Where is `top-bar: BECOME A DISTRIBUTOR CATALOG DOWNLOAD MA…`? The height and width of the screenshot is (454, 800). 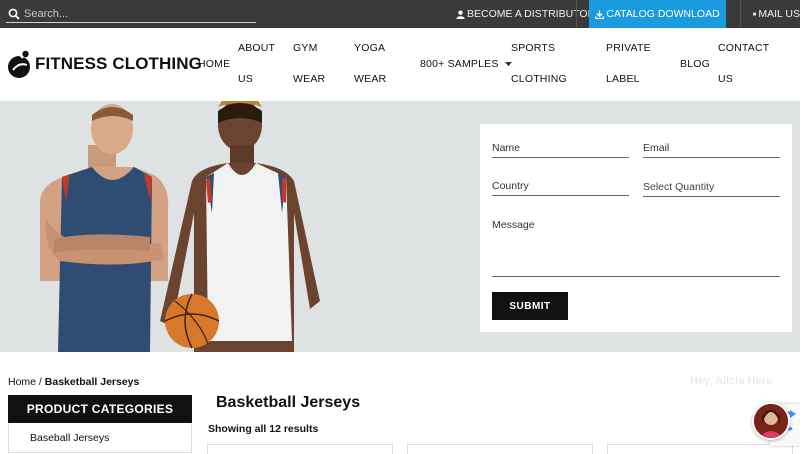 top-bar: BECOME A DISTRIBUTOR CATALOG DOWNLOAD MA… is located at coordinates (400, 14).